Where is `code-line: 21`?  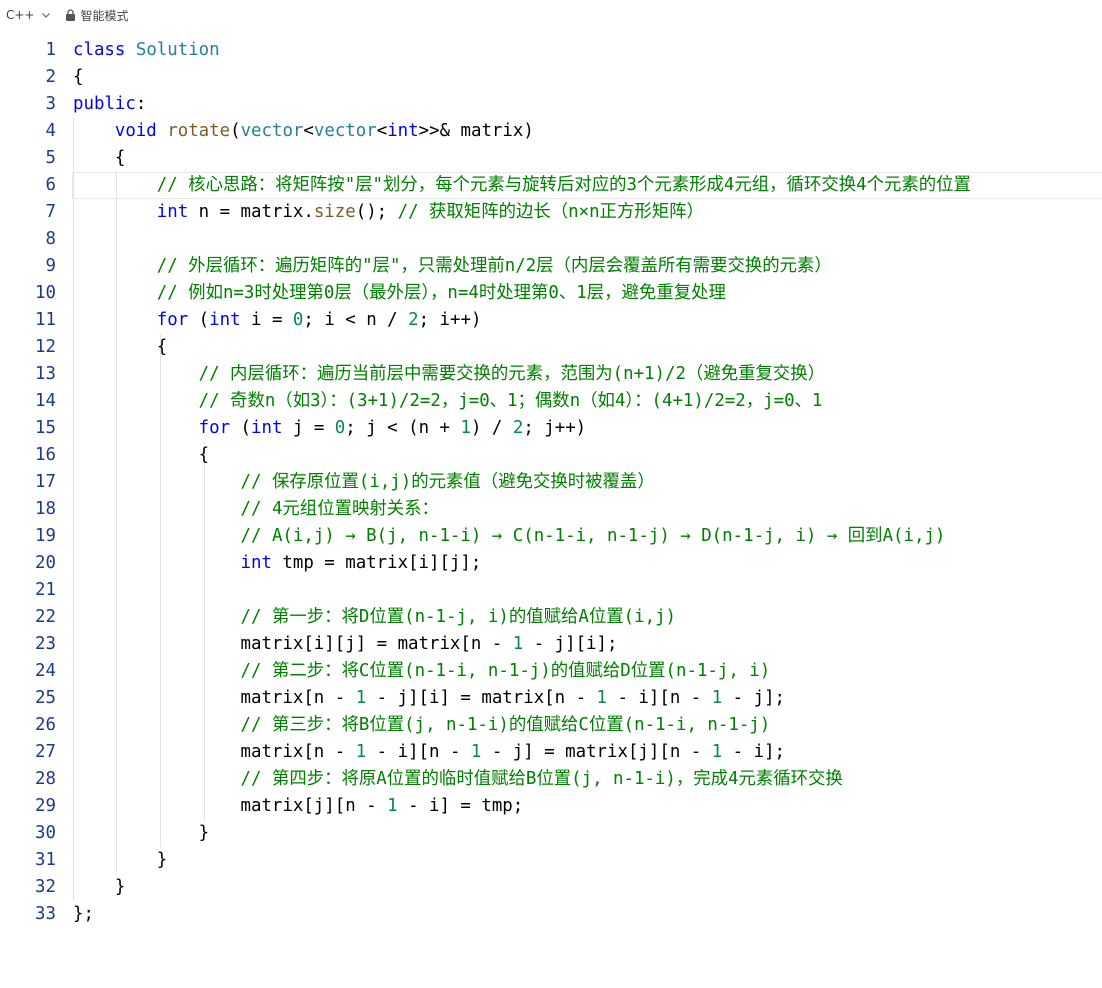 code-line: 21 is located at coordinates (551, 590).